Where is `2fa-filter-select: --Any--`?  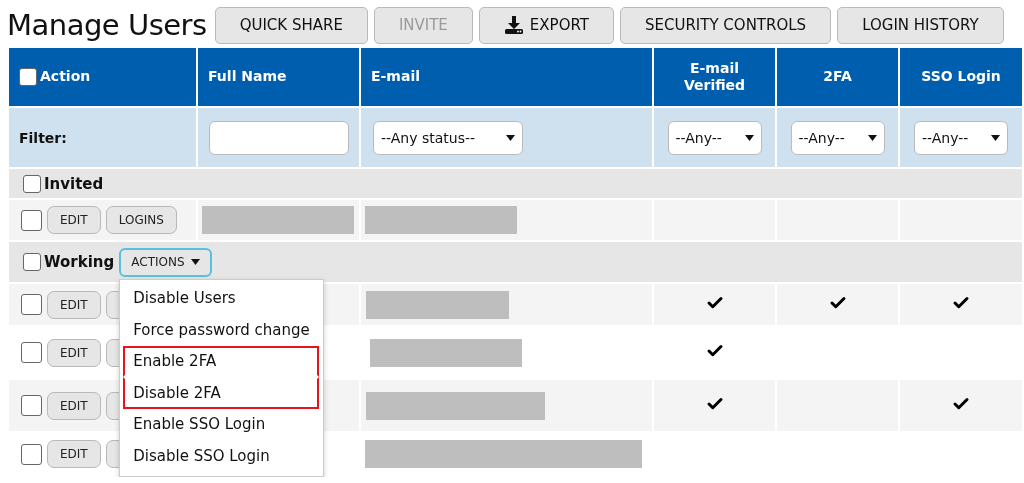
2fa-filter-select: --Any-- is located at coordinates (837, 137).